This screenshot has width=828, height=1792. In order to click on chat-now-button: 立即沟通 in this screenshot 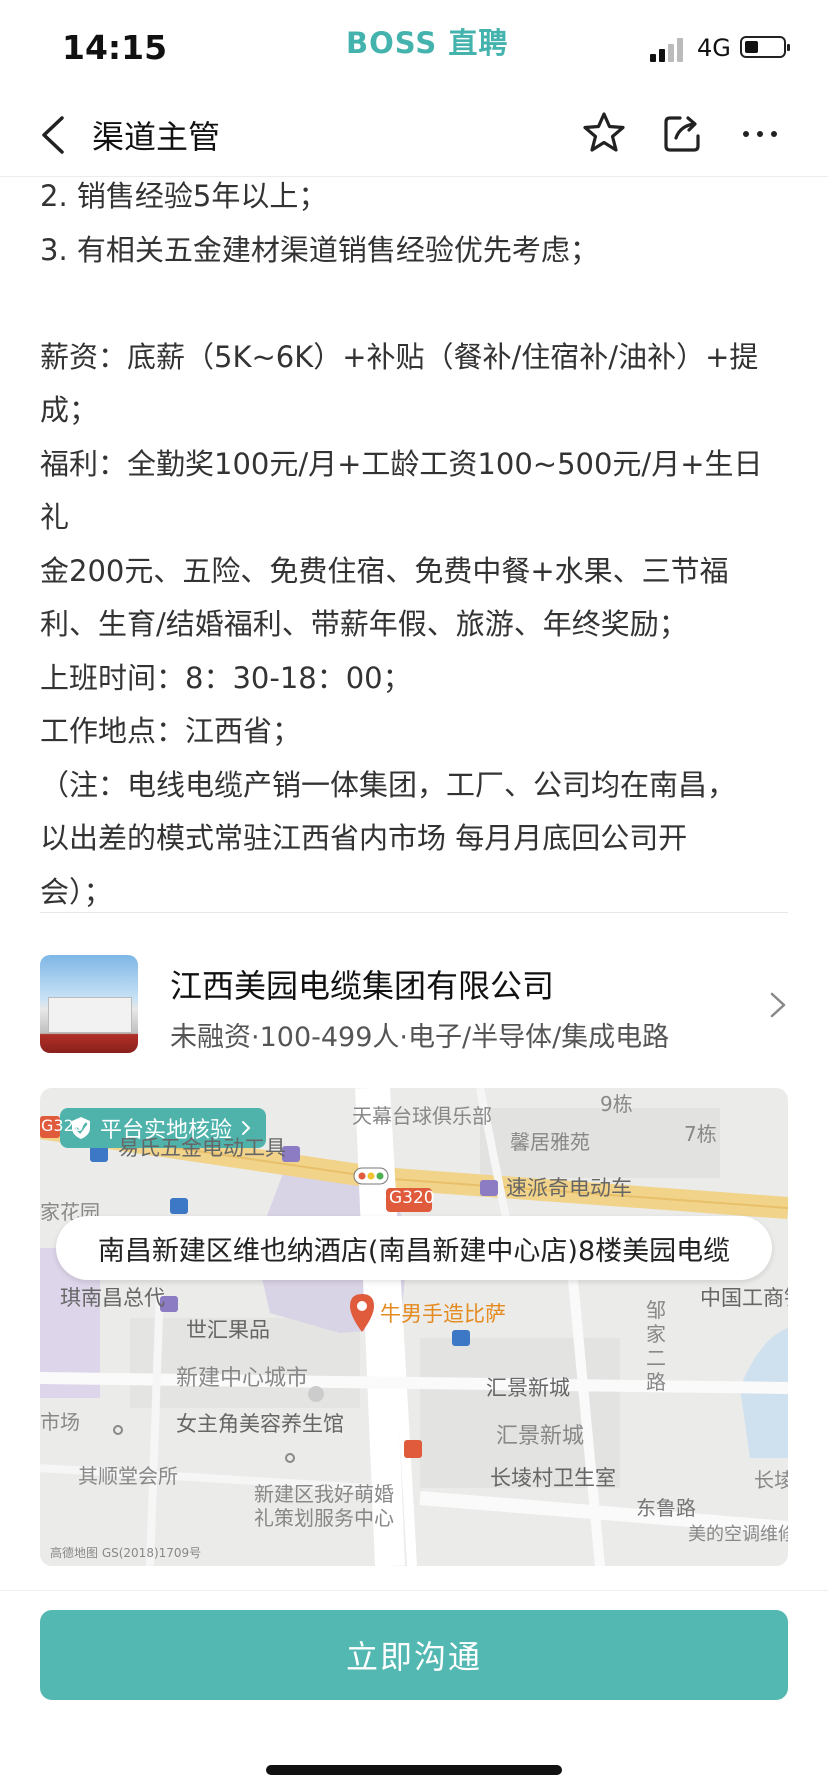, I will do `click(414, 1655)`.